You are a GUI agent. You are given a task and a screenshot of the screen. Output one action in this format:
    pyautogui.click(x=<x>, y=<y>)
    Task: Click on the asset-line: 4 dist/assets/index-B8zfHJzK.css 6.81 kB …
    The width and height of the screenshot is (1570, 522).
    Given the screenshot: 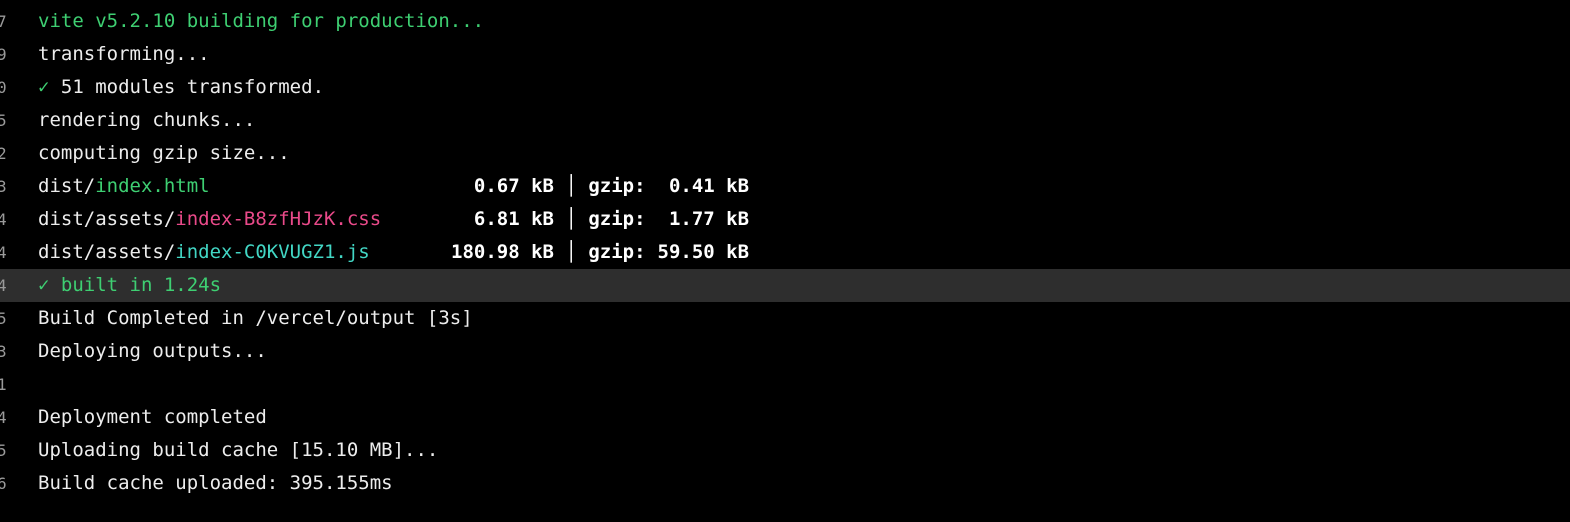 What is the action you would take?
    pyautogui.click(x=785, y=219)
    